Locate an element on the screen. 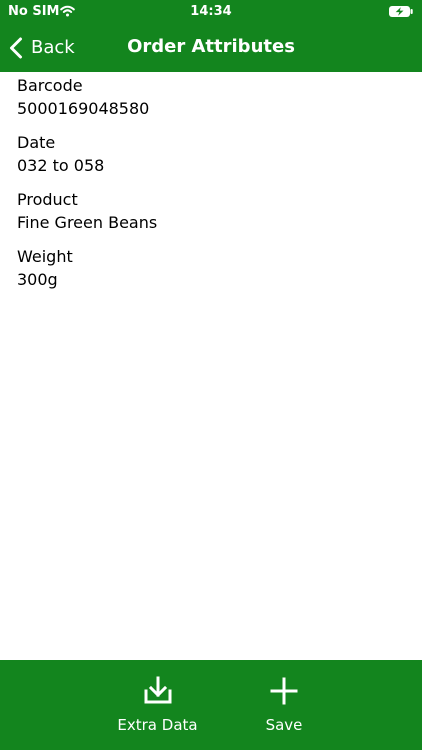  status-bar: No SIM 14:34 is located at coordinates (211, 12).